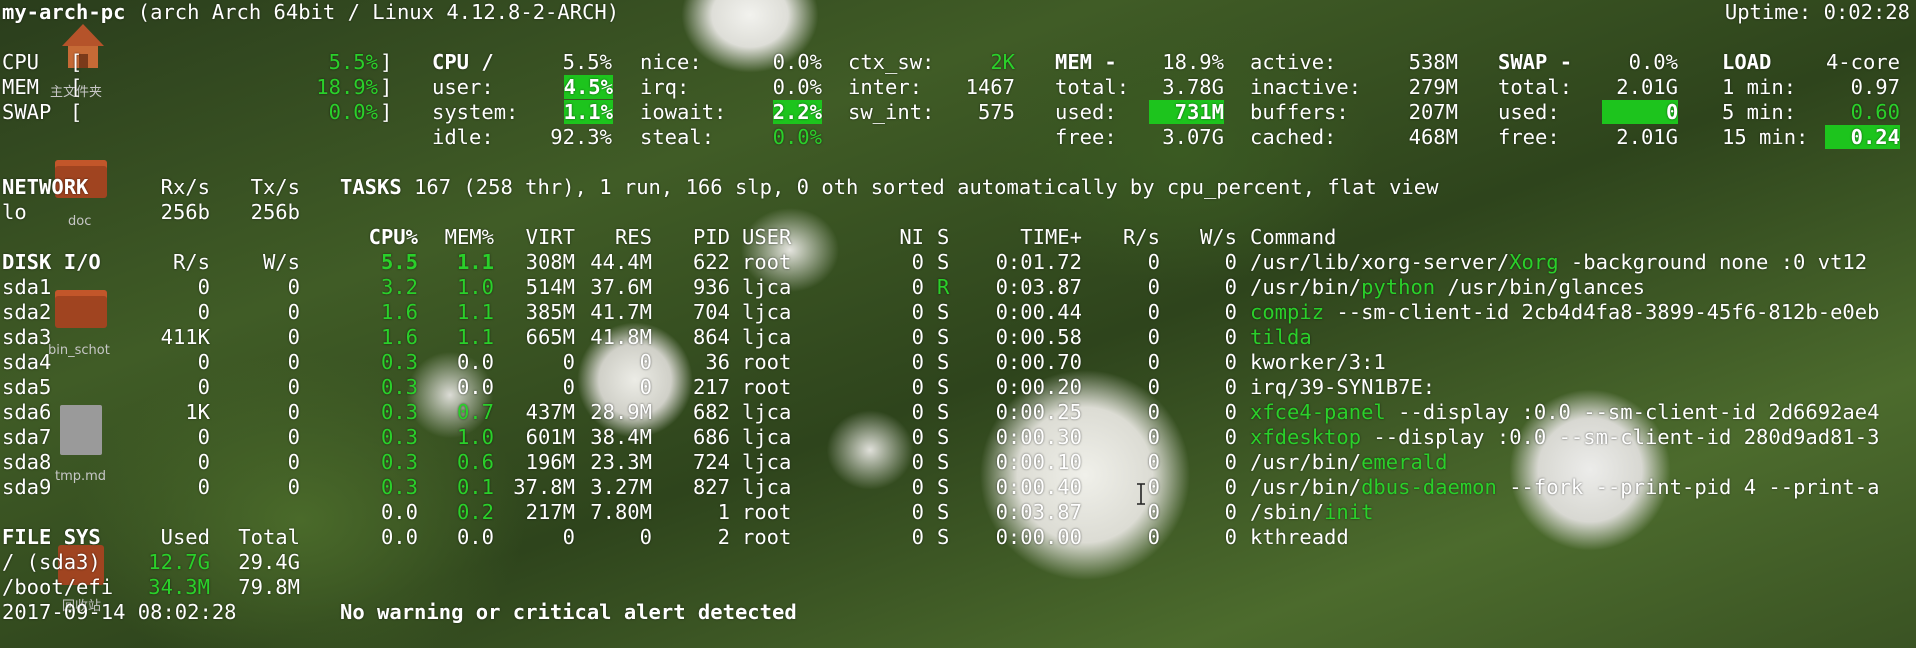 This screenshot has width=1916, height=648. What do you see at coordinates (27, 337) in the screenshot?
I see `disk-row-name: sda3` at bounding box center [27, 337].